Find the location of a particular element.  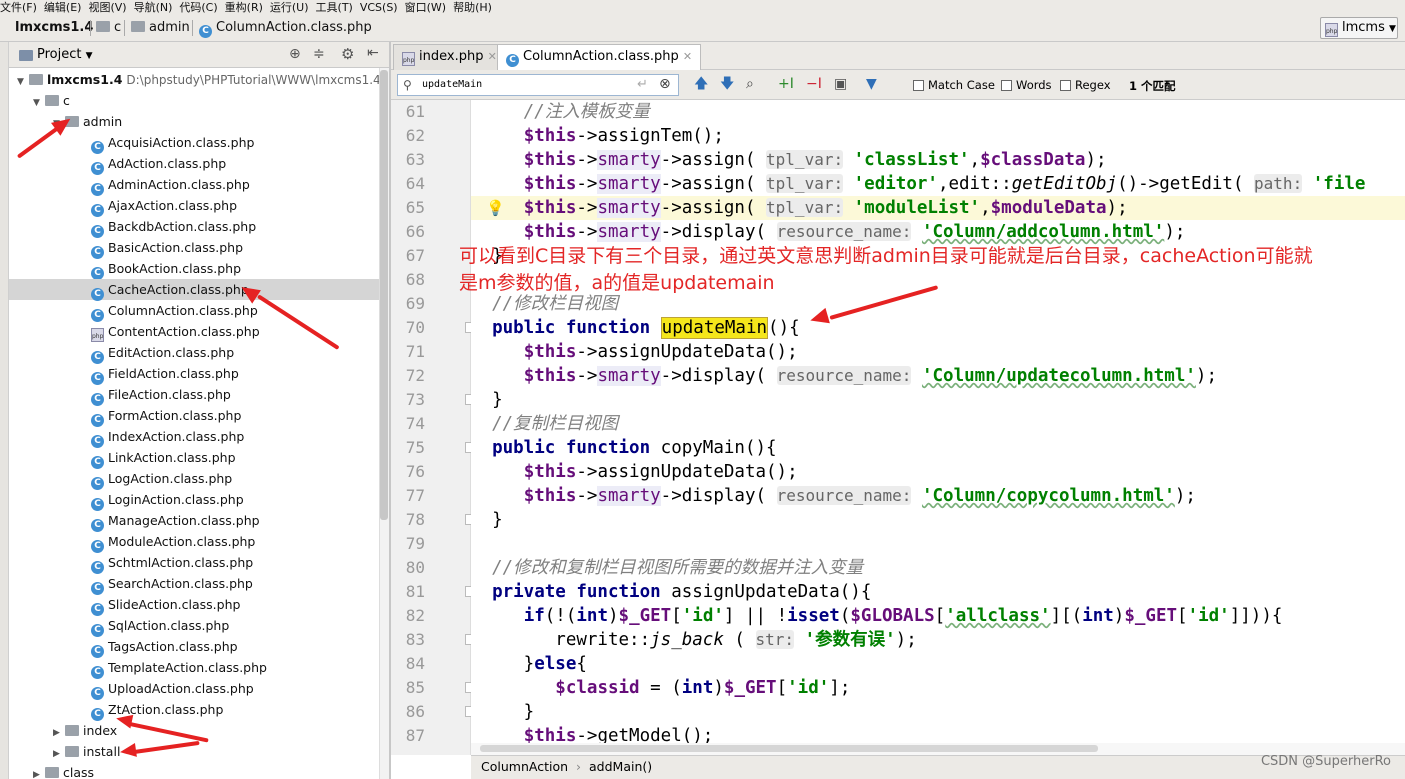

tree-file: C SchtmlAction.class.php is located at coordinates (172, 563).